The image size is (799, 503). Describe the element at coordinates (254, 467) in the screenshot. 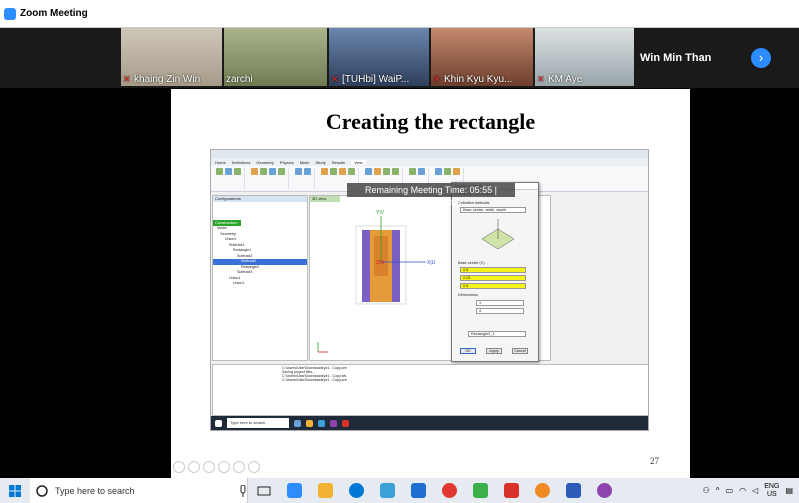

I see `more-options-icon` at that location.